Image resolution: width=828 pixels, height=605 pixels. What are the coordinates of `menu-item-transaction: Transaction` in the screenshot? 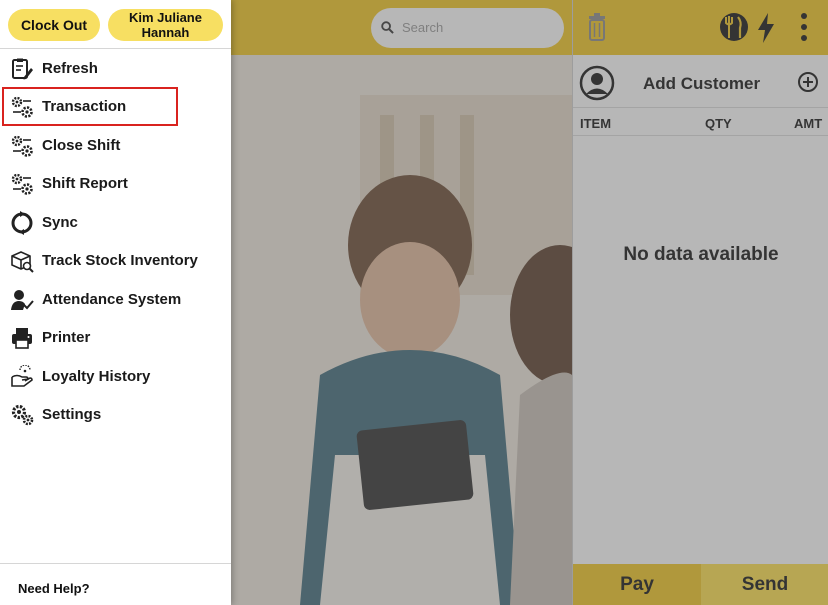 It's located at (90, 106).